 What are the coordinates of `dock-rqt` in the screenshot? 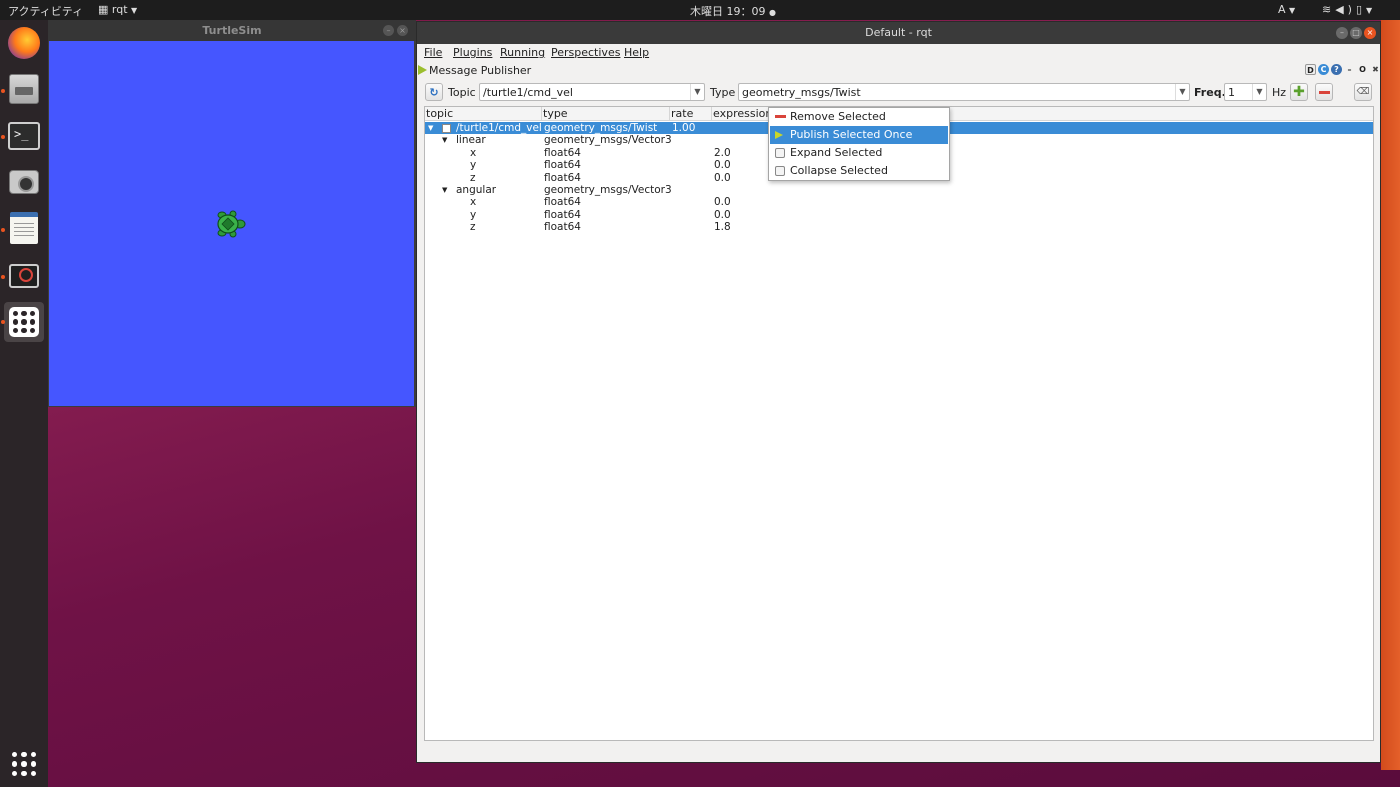 It's located at (24, 276).